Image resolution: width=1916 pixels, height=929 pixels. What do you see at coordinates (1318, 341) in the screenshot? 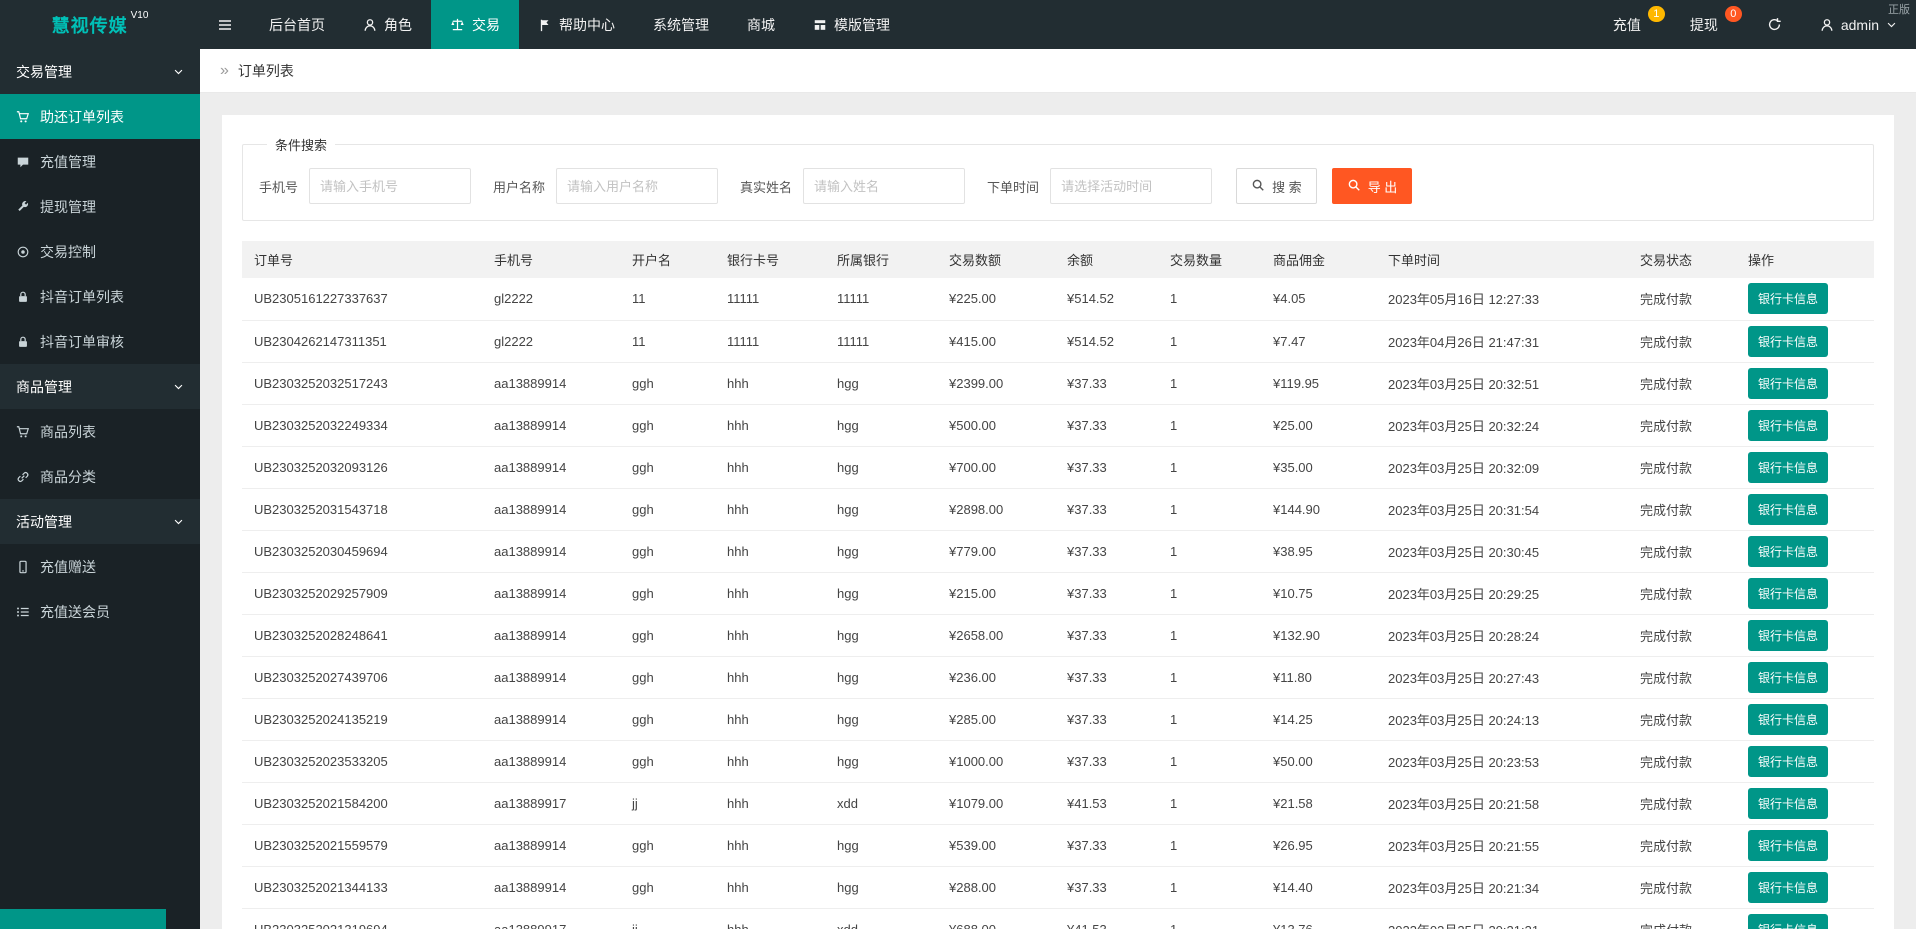
I see `table-cell: ¥7.47` at bounding box center [1318, 341].